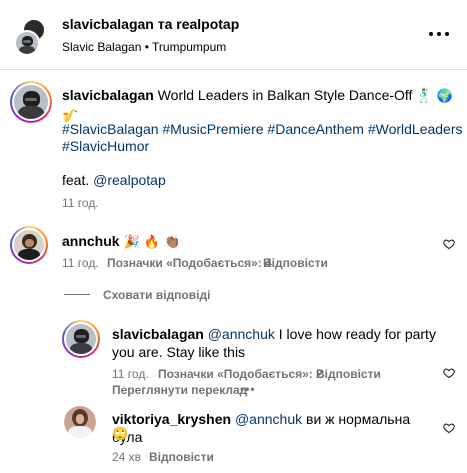 Image resolution: width=467 pixels, height=473 pixels. I want to click on comment-time: 11 год., so click(80, 263).